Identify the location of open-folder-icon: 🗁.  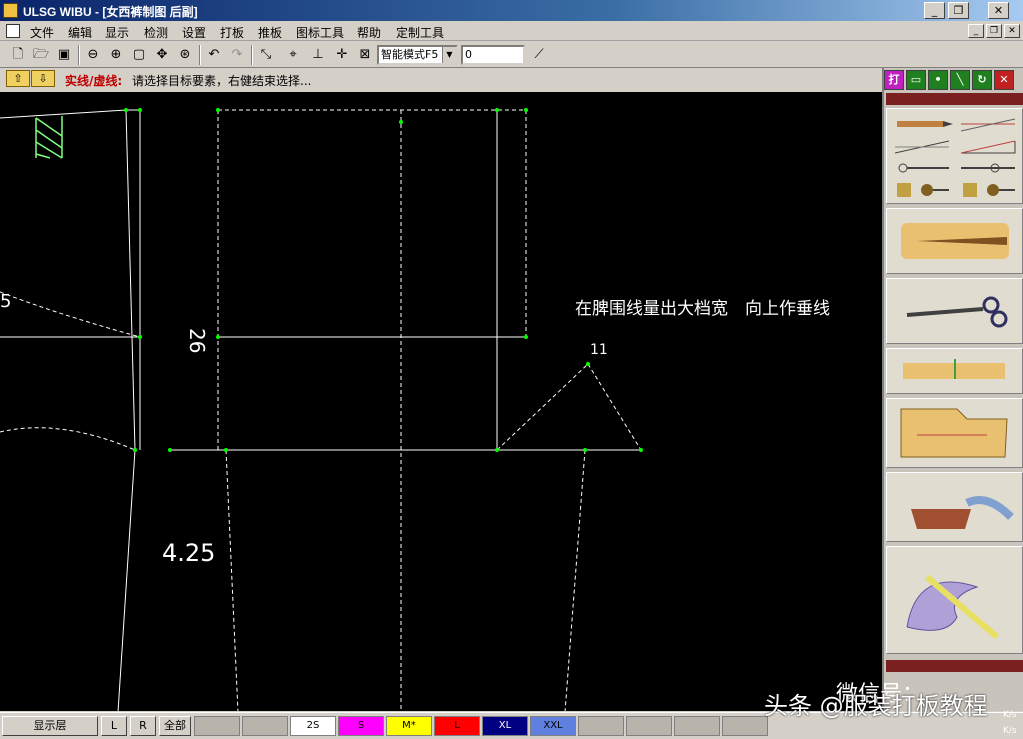
(41, 55).